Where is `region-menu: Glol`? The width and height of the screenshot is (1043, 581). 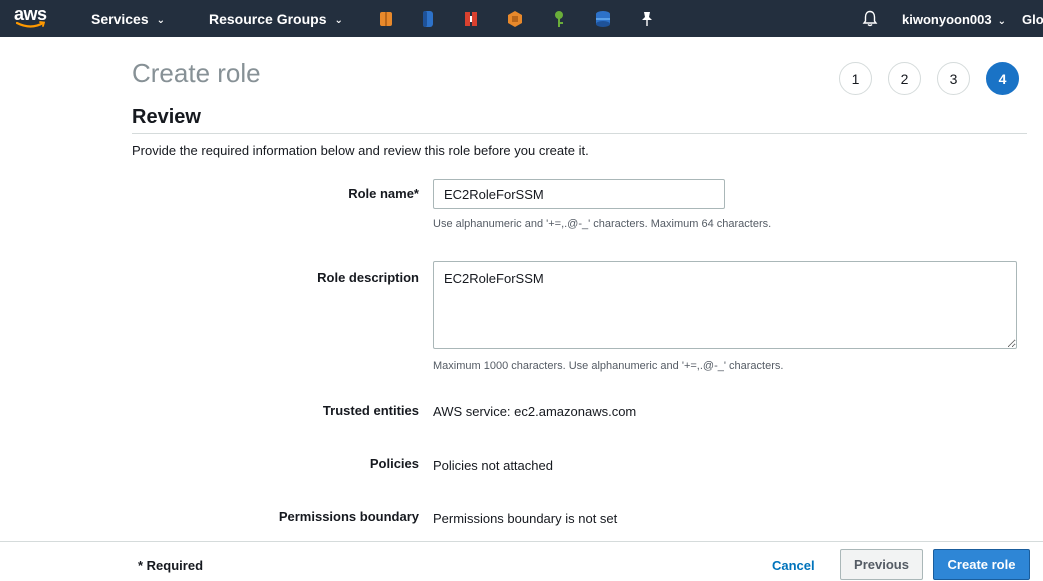
region-menu: Glol is located at coordinates (1032, 19).